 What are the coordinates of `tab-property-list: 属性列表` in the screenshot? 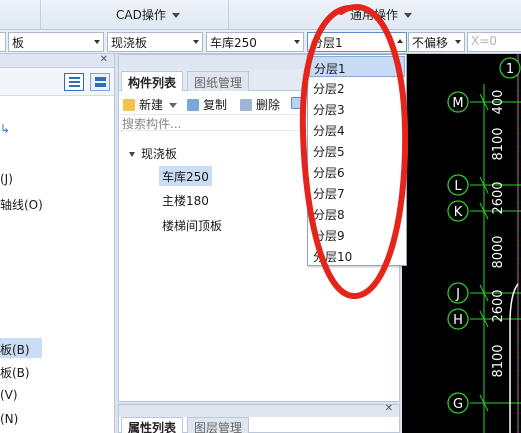 It's located at (152, 425).